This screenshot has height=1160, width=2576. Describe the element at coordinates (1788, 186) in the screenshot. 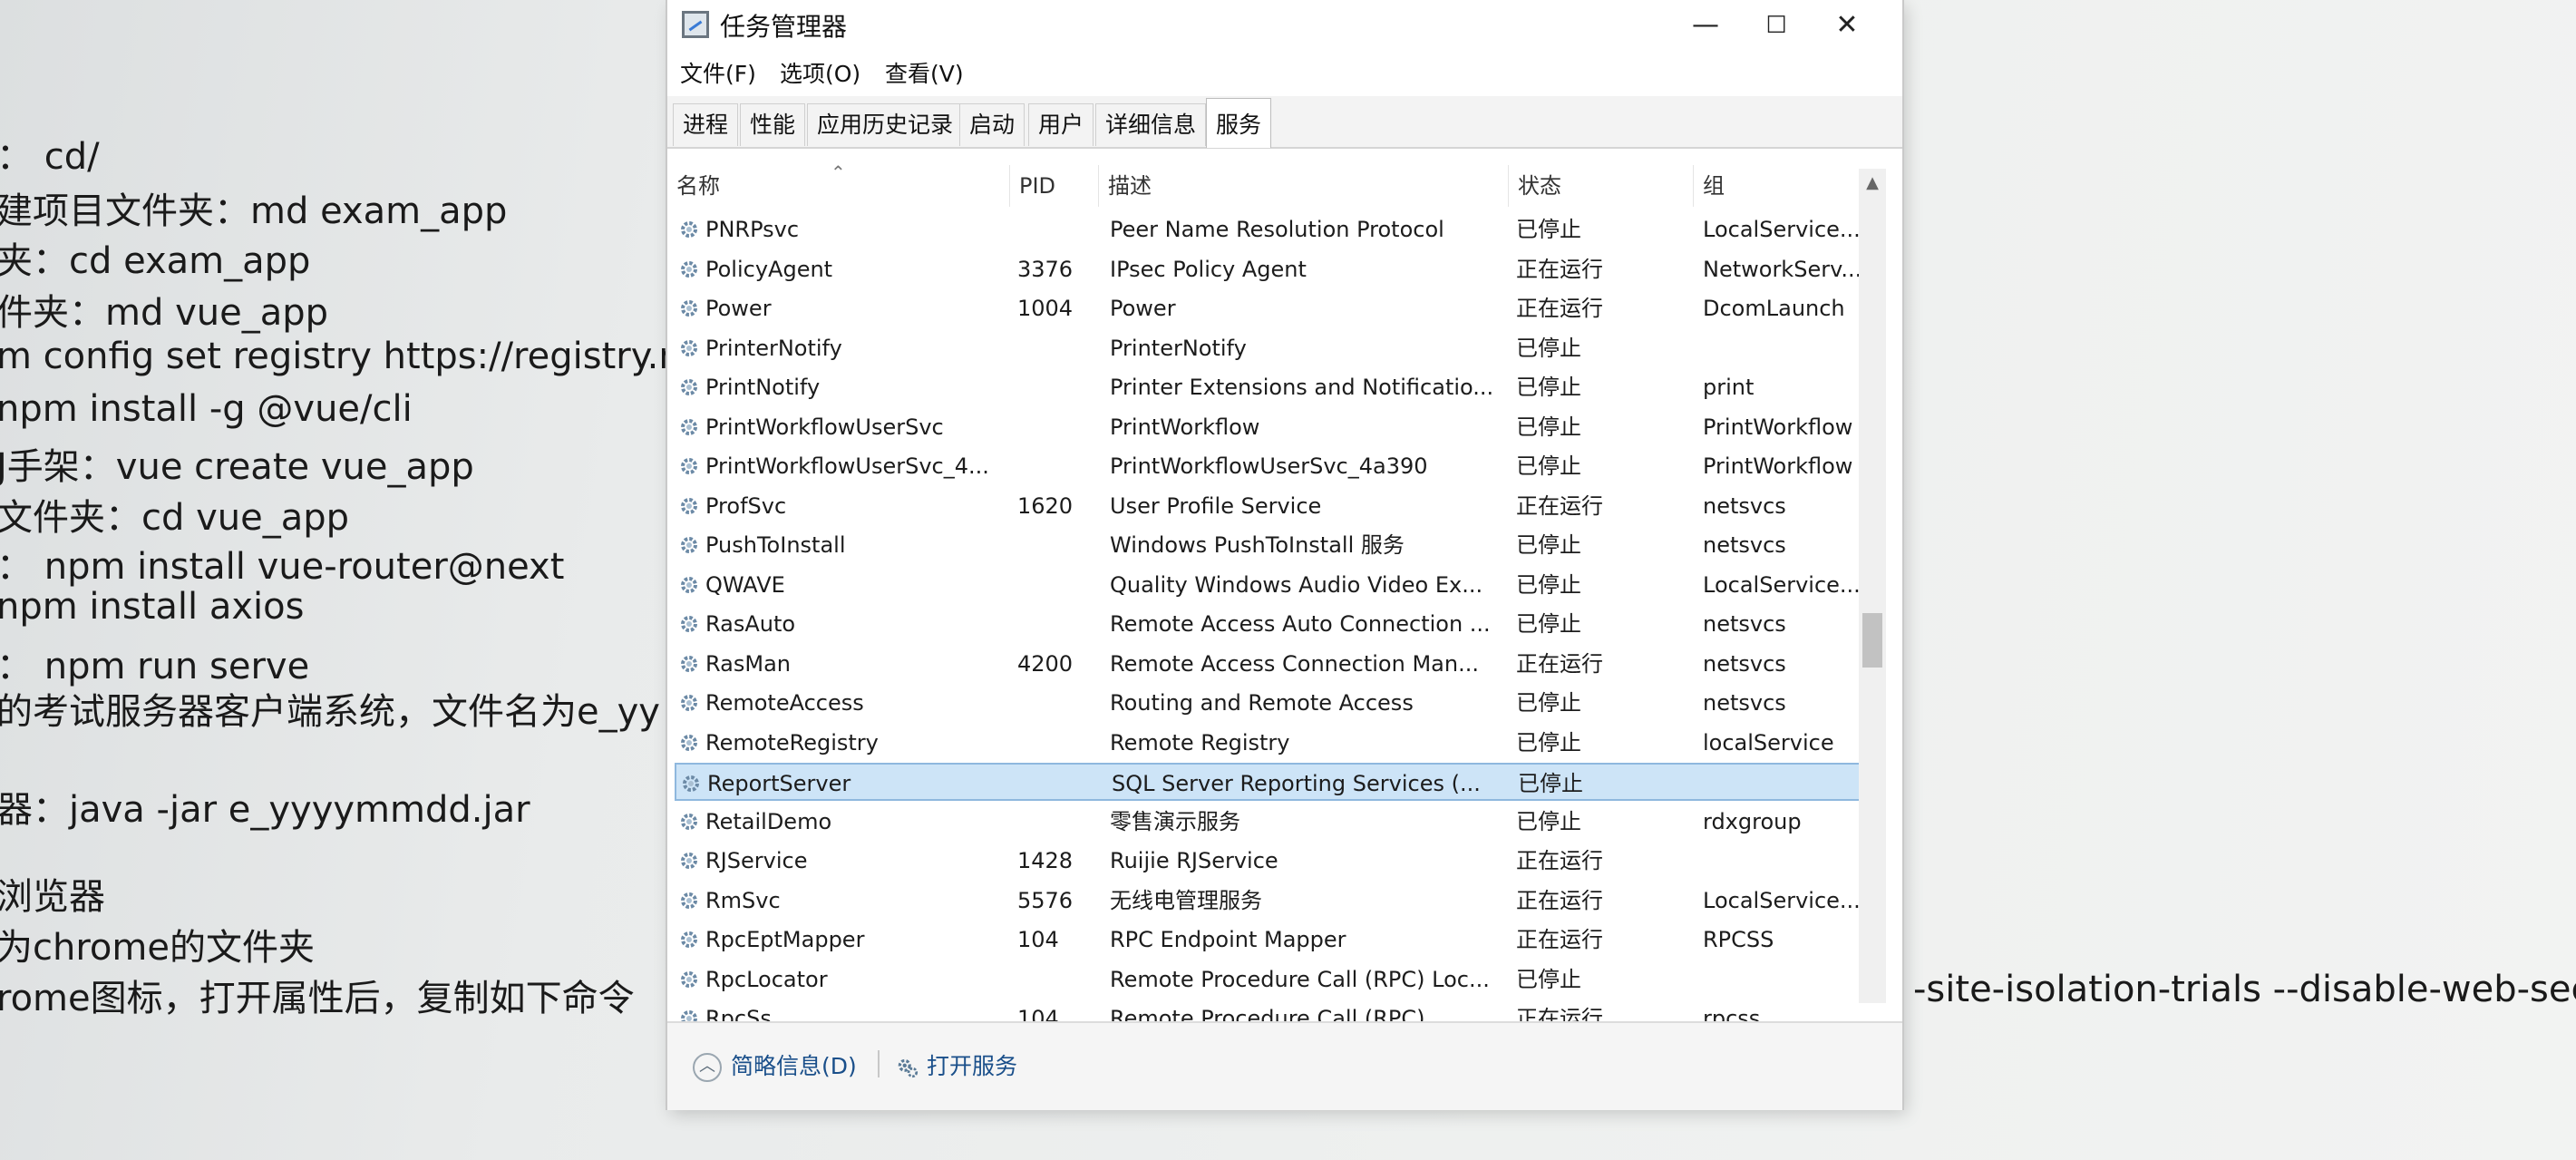

I see `column-group: 组` at that location.